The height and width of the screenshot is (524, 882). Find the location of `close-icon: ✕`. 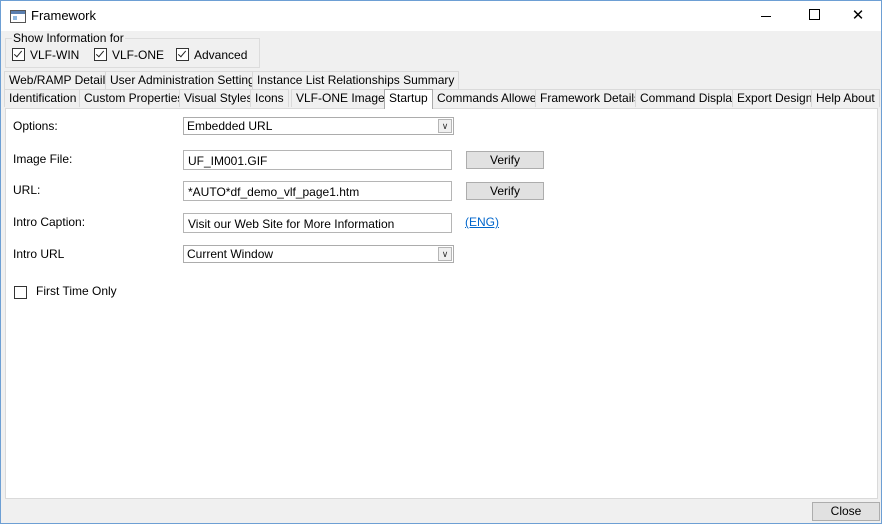

close-icon: ✕ is located at coordinates (858, 15).